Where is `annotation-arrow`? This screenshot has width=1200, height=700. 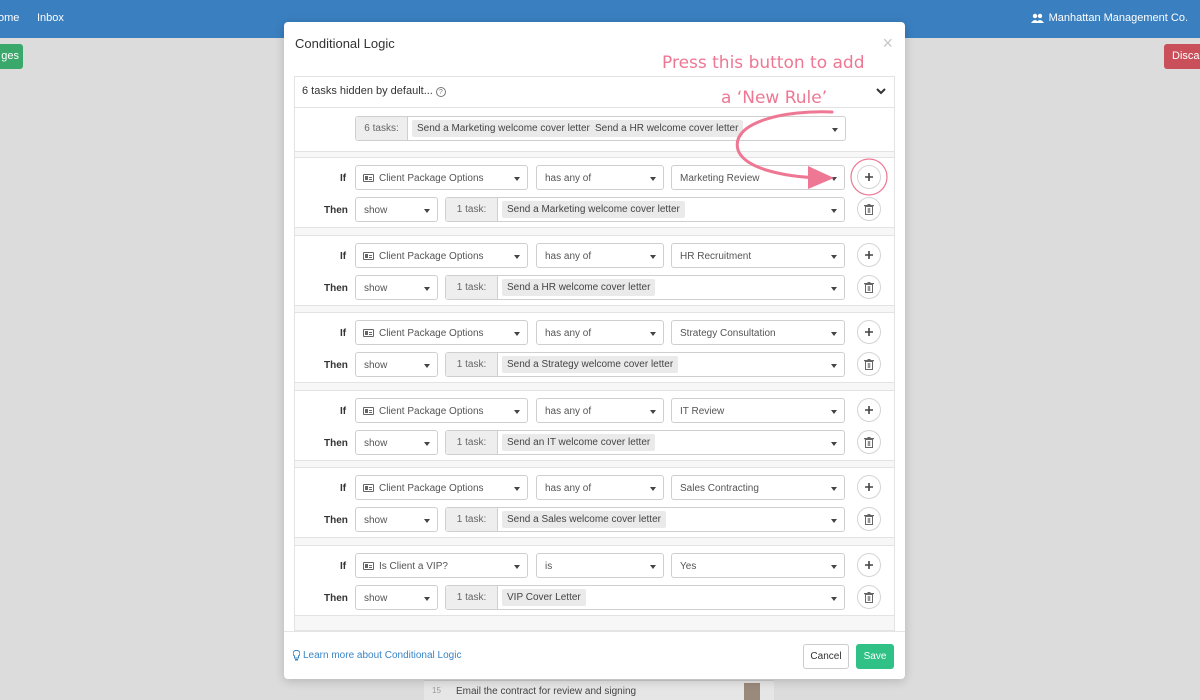
annotation-arrow is located at coordinates (811, 153).